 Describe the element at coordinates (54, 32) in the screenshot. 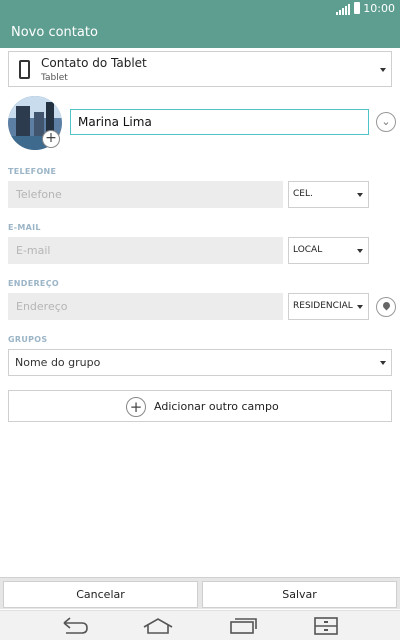

I see `page-title: Novo contato` at that location.